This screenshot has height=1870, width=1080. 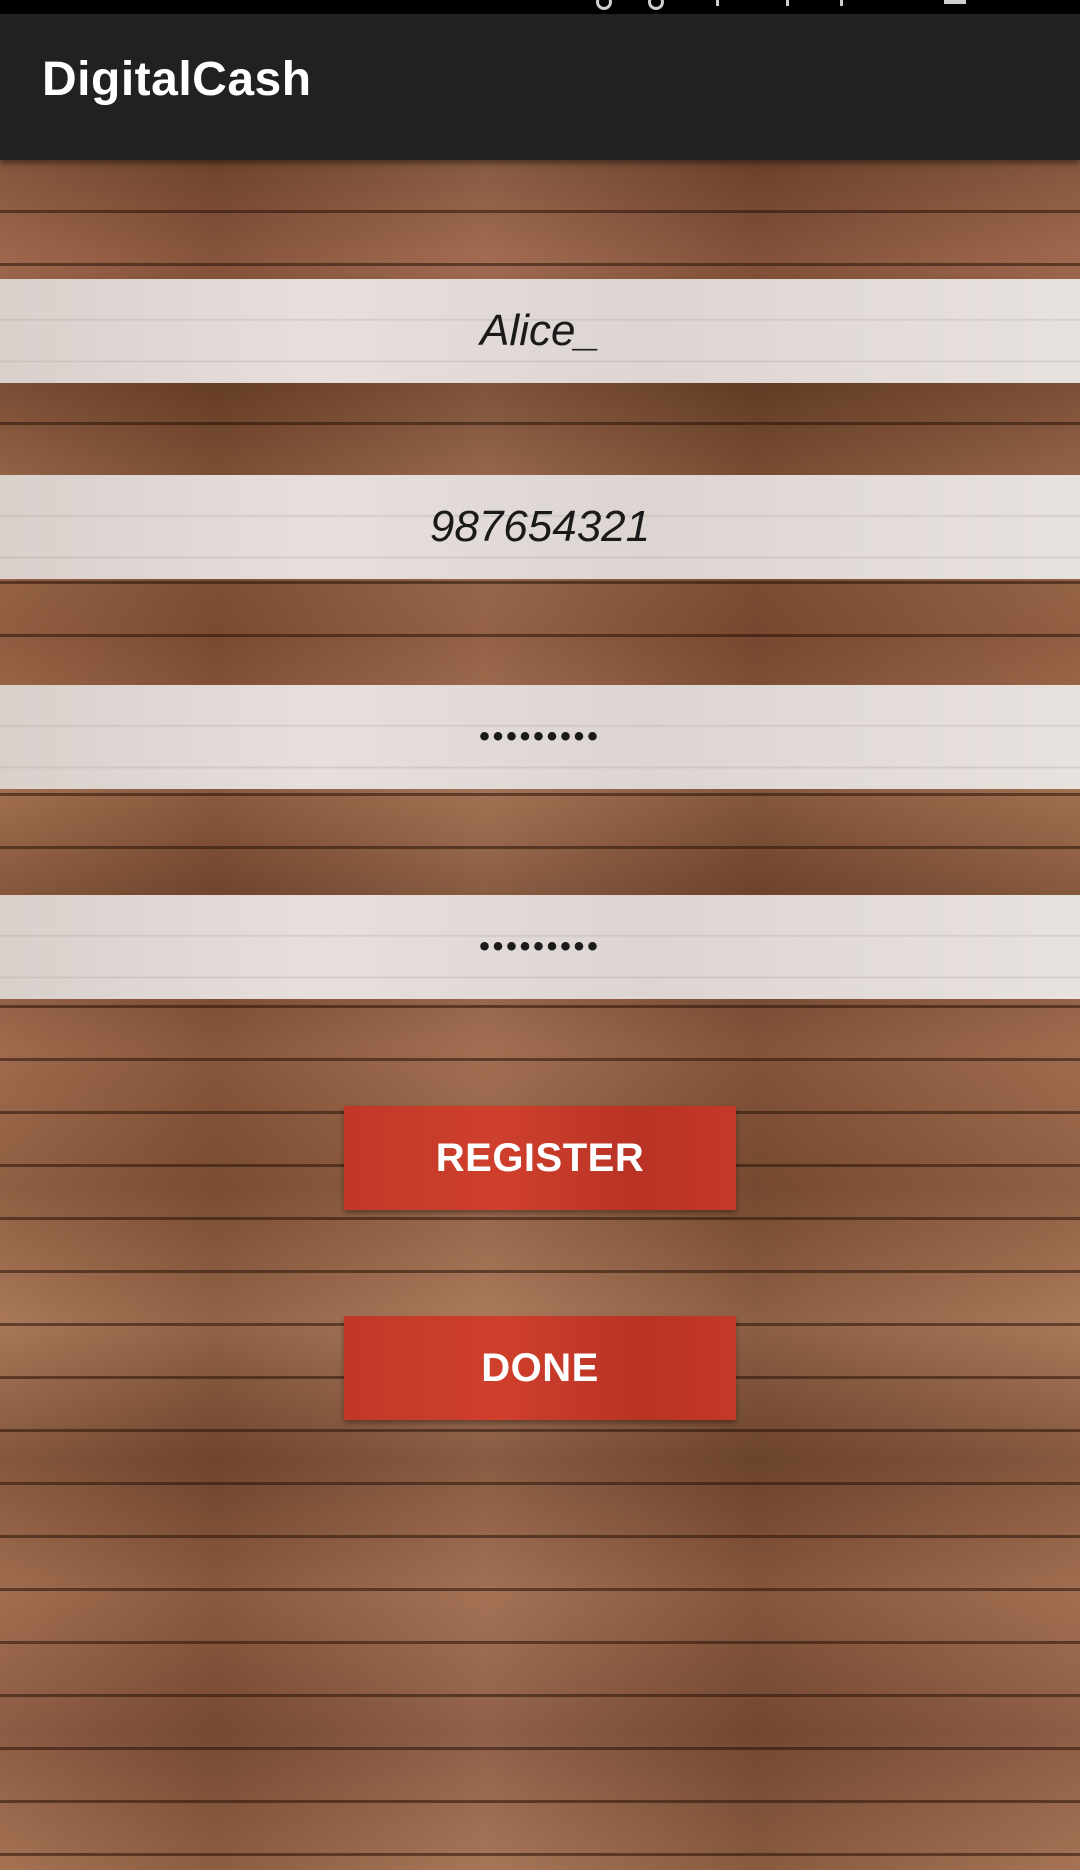 I want to click on status-bar, so click(x=540, y=7).